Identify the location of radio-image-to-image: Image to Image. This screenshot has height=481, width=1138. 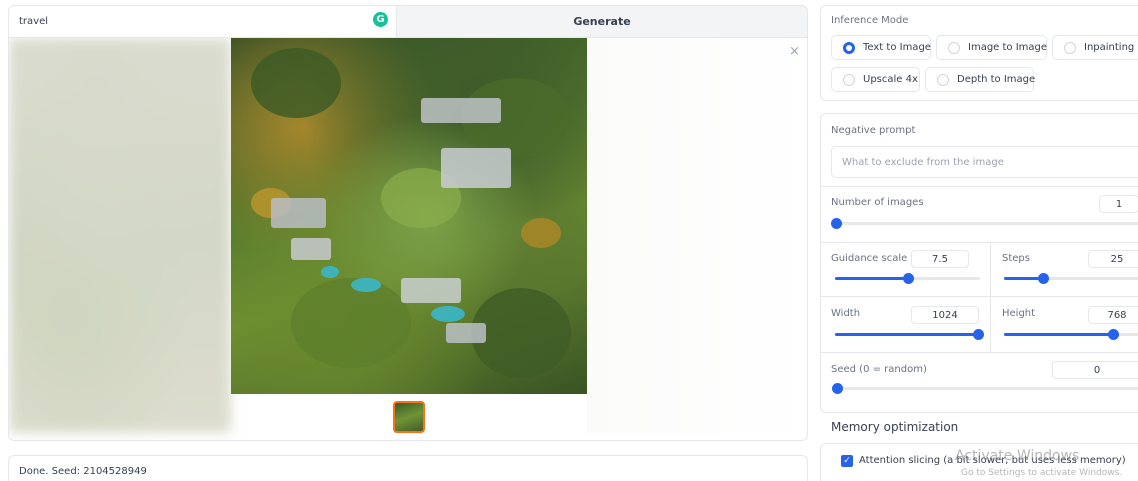
(991, 47).